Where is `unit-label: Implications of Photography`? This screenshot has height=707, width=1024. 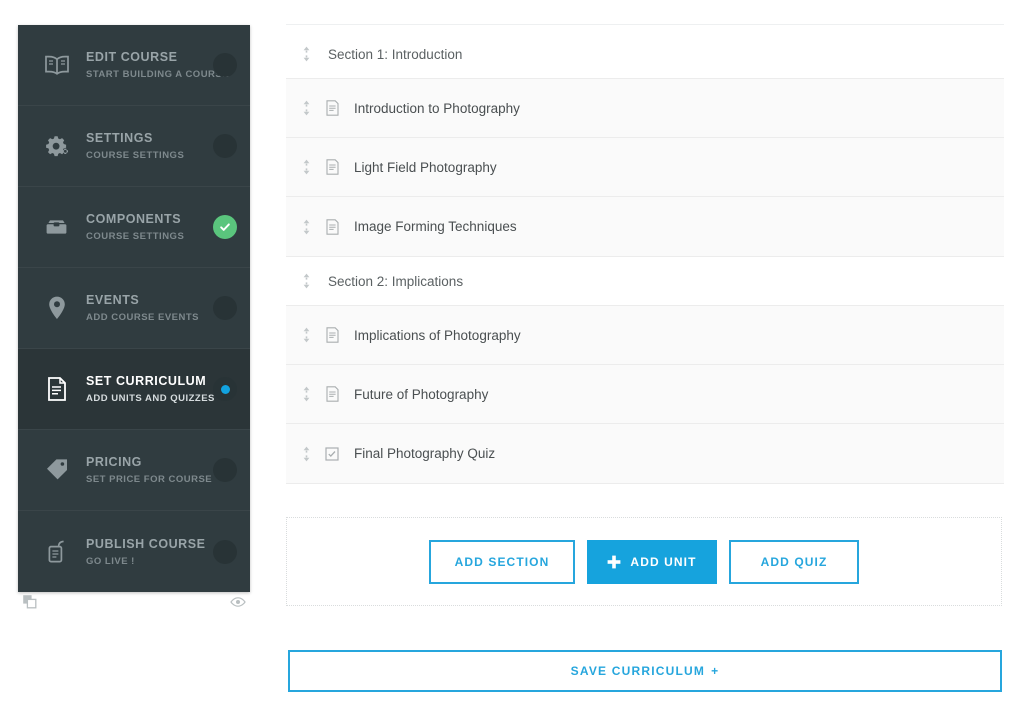 unit-label: Implications of Photography is located at coordinates (437, 335).